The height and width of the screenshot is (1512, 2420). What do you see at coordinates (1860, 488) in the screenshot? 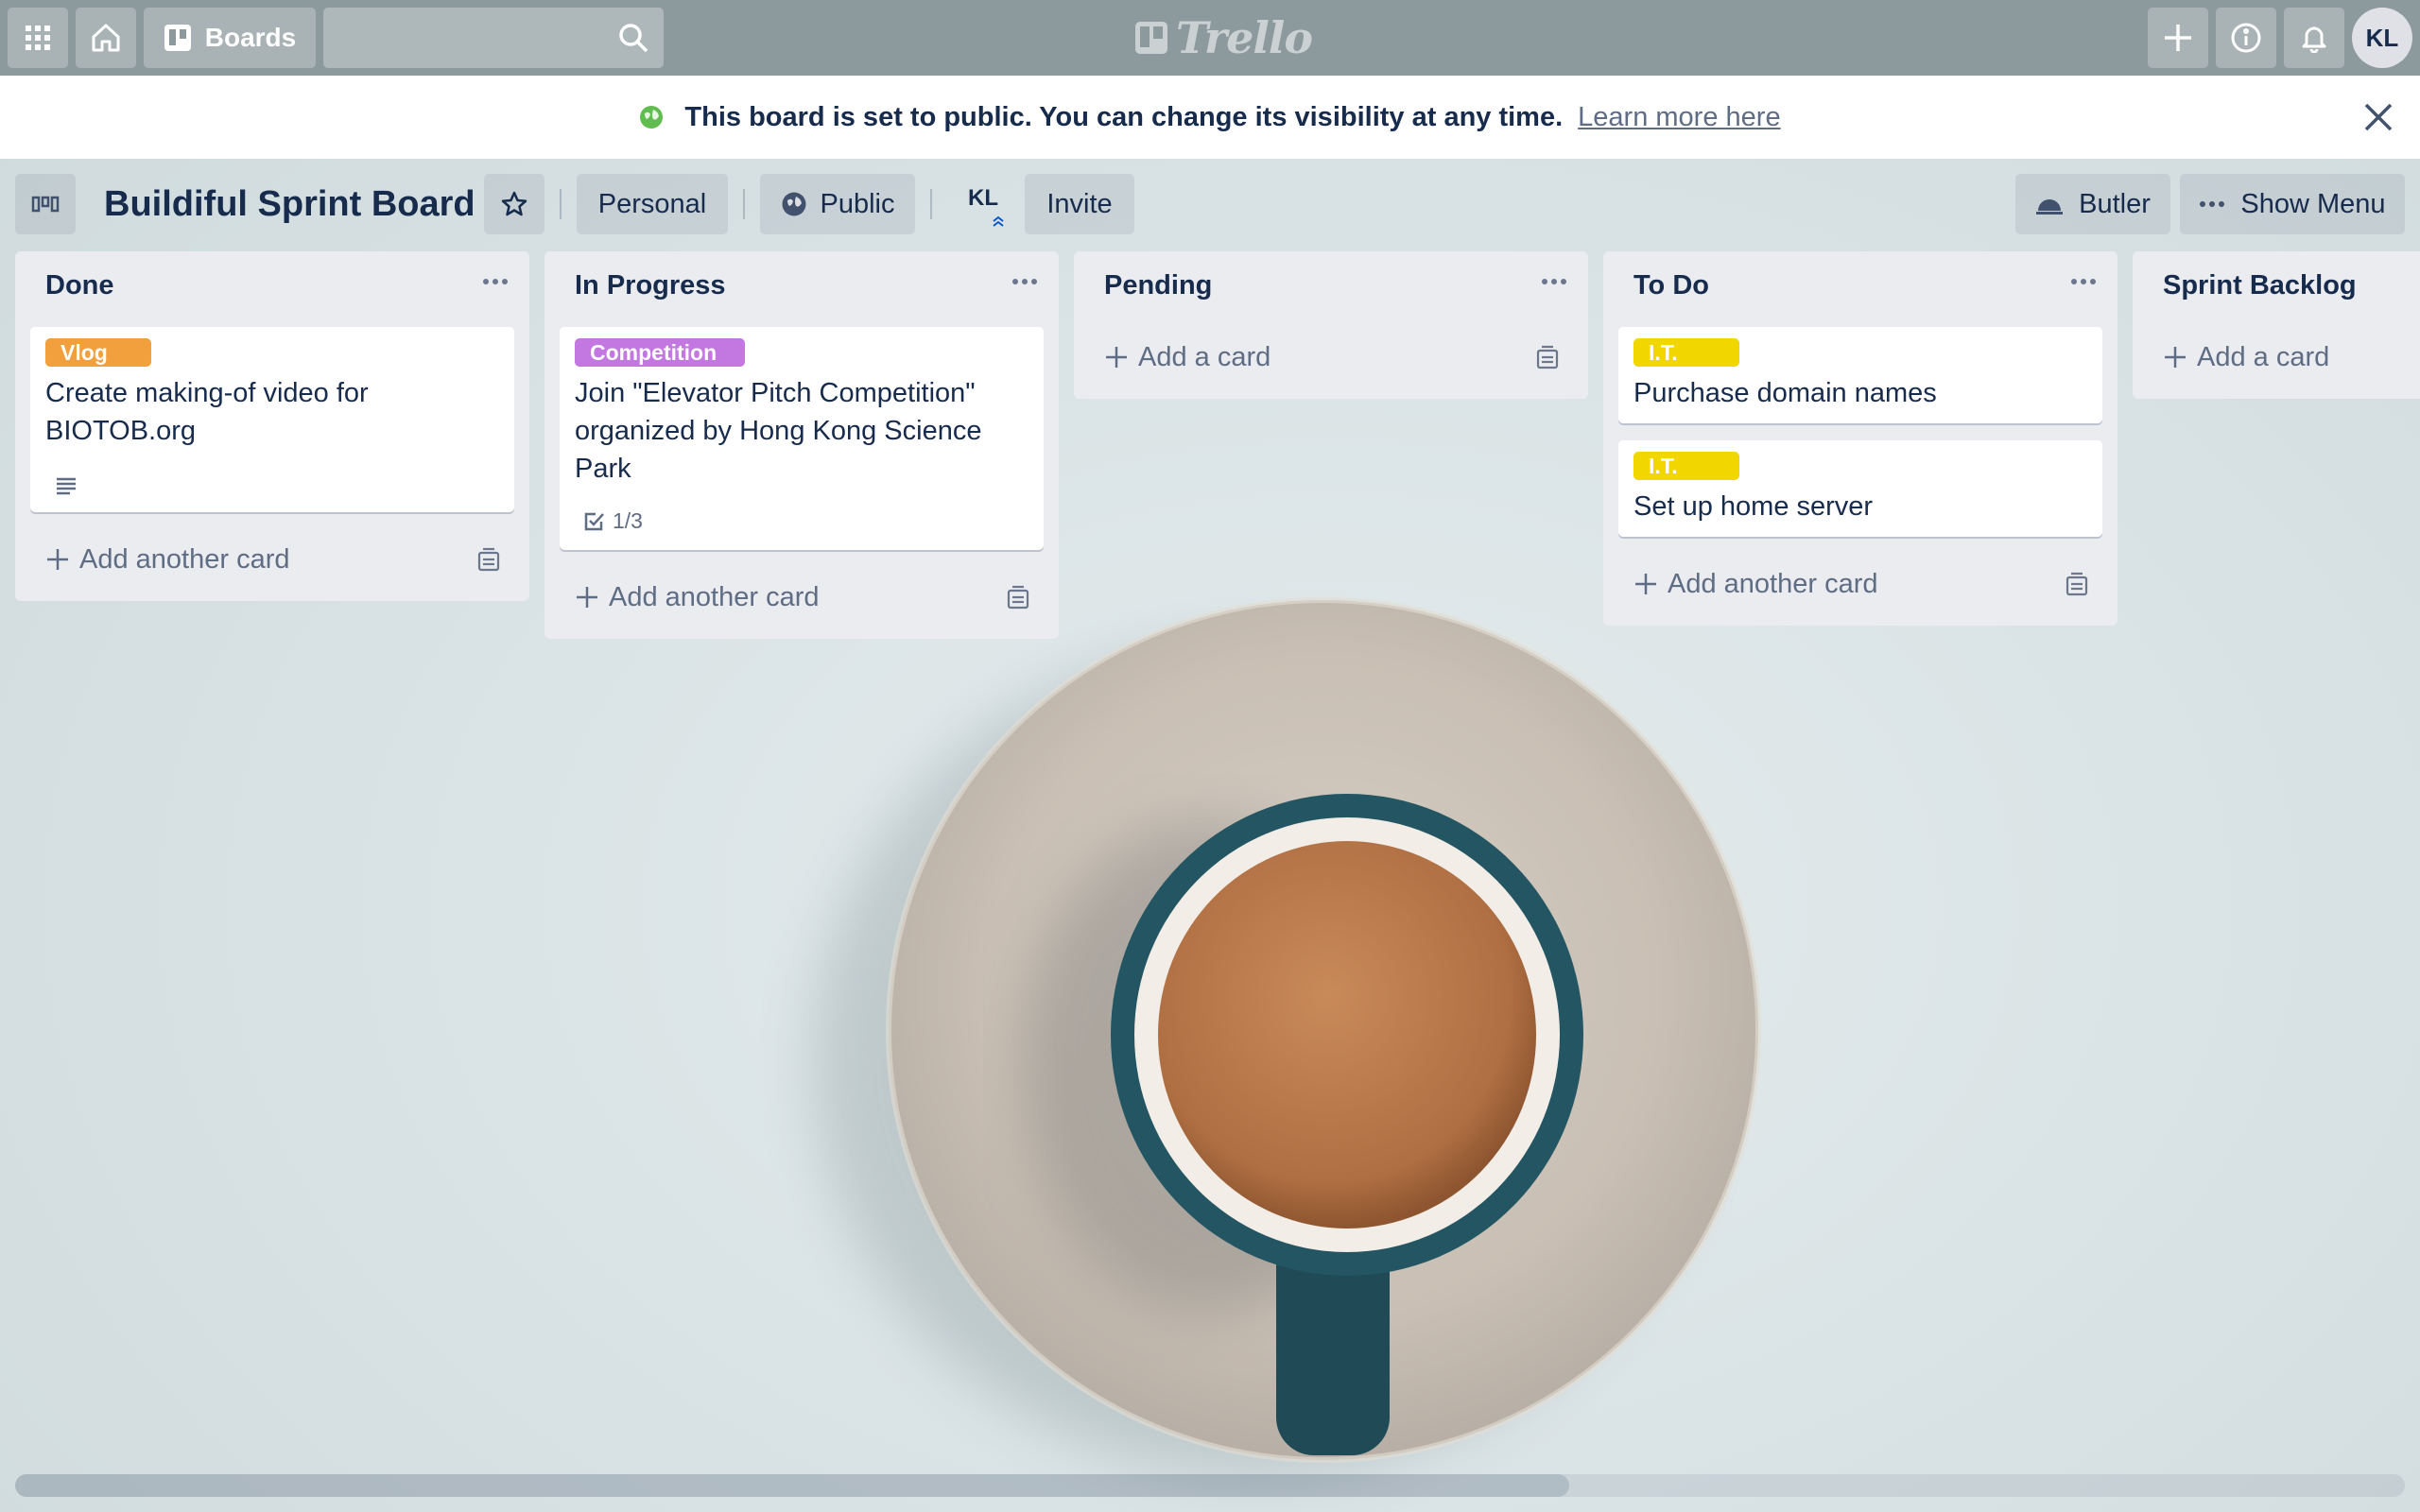
I see `card: I.T. Set up home server` at bounding box center [1860, 488].